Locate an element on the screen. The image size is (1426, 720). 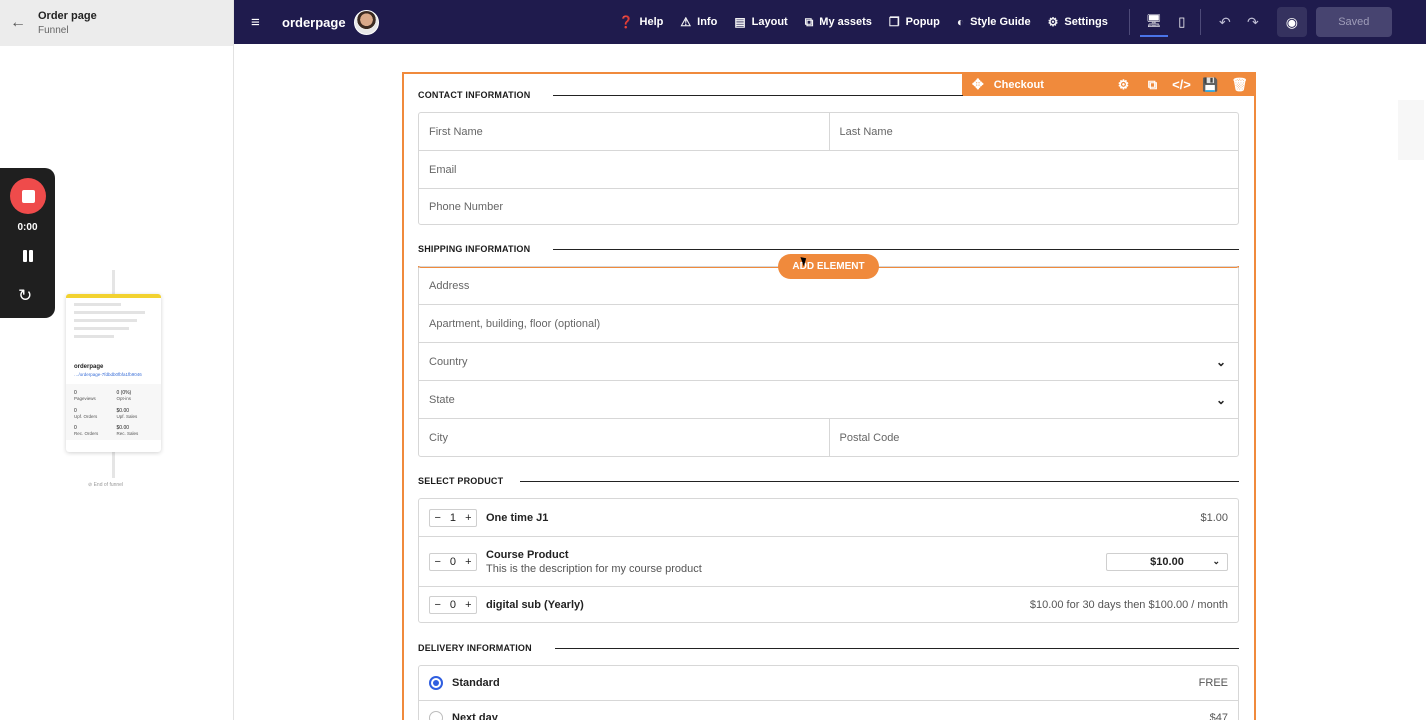
info-button: ⚠ Info is located at coordinates (698, 22).